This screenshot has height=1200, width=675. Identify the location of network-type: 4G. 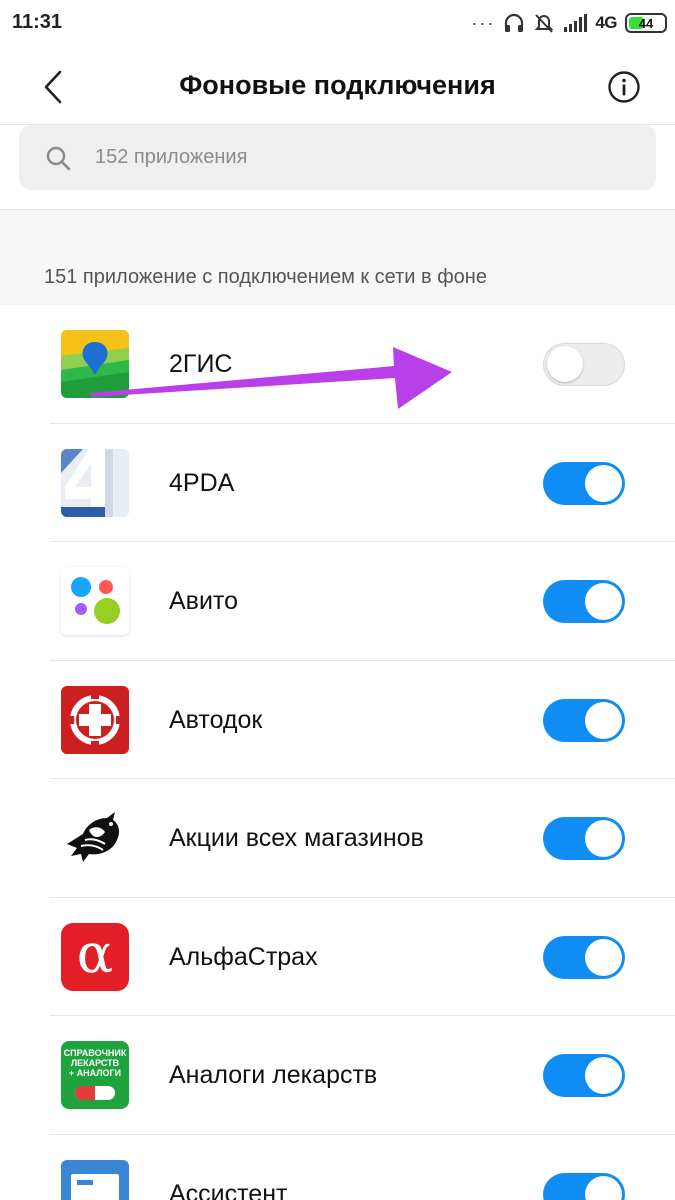
(606, 22).